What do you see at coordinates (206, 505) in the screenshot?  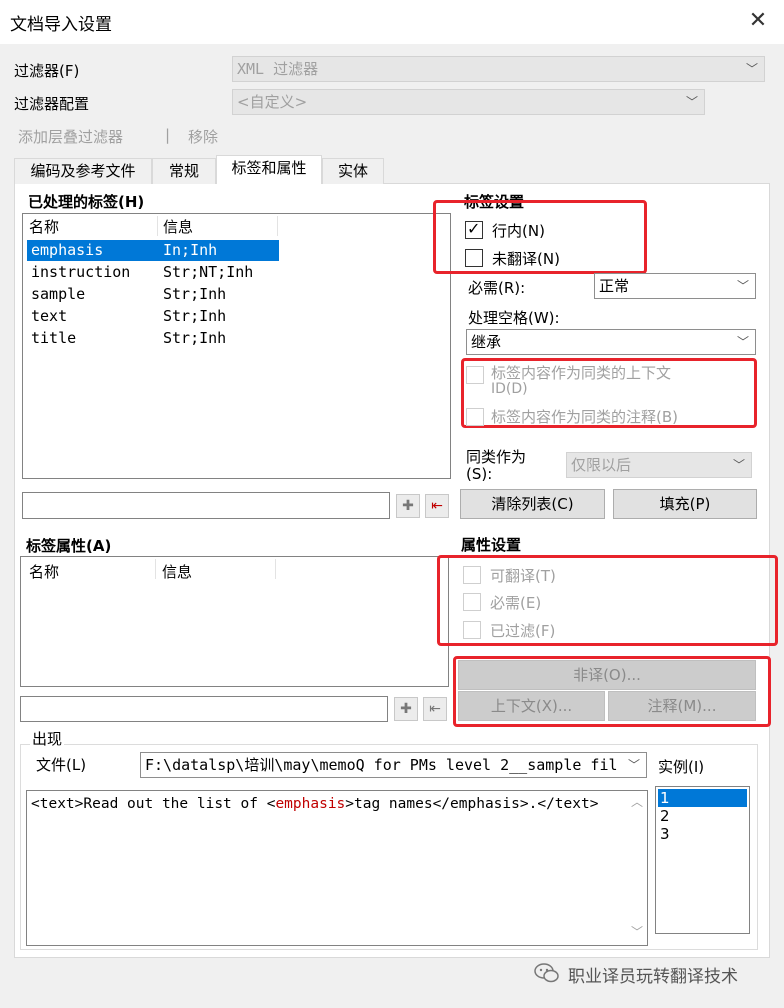 I see `tag-name-input` at bounding box center [206, 505].